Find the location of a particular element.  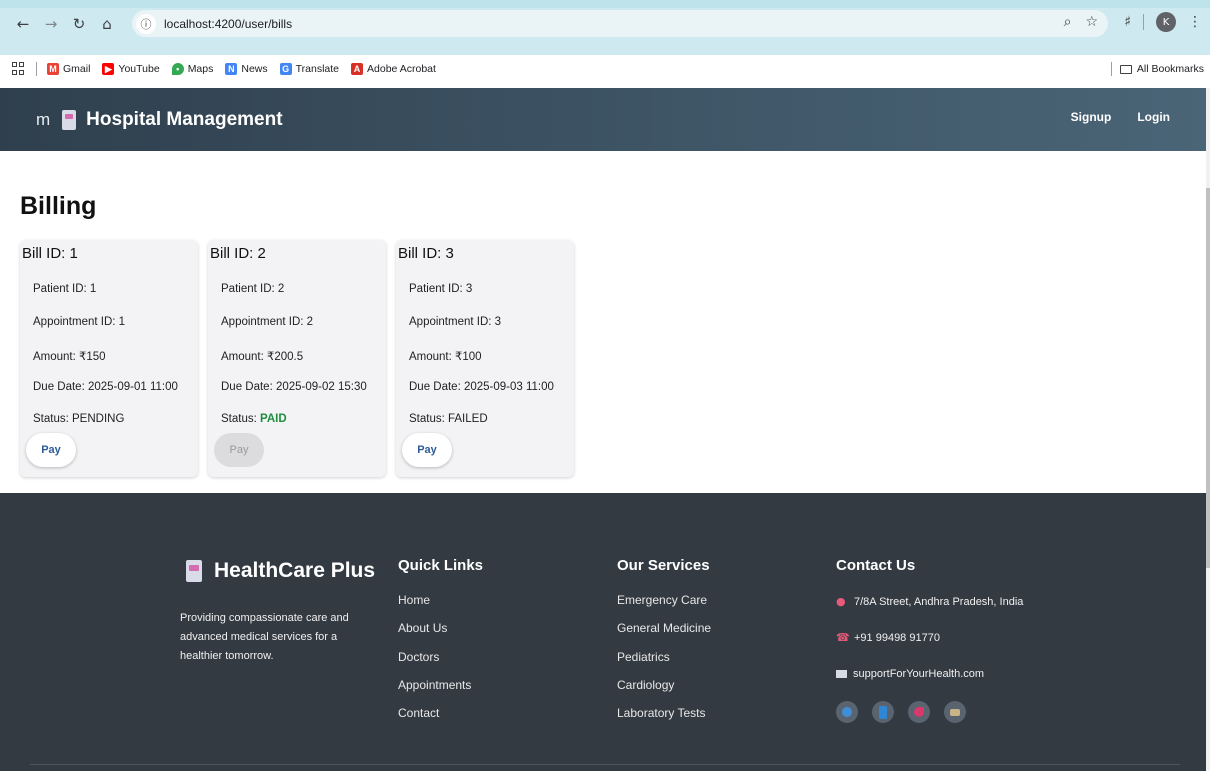

status-value: PENDING is located at coordinates (98, 419).